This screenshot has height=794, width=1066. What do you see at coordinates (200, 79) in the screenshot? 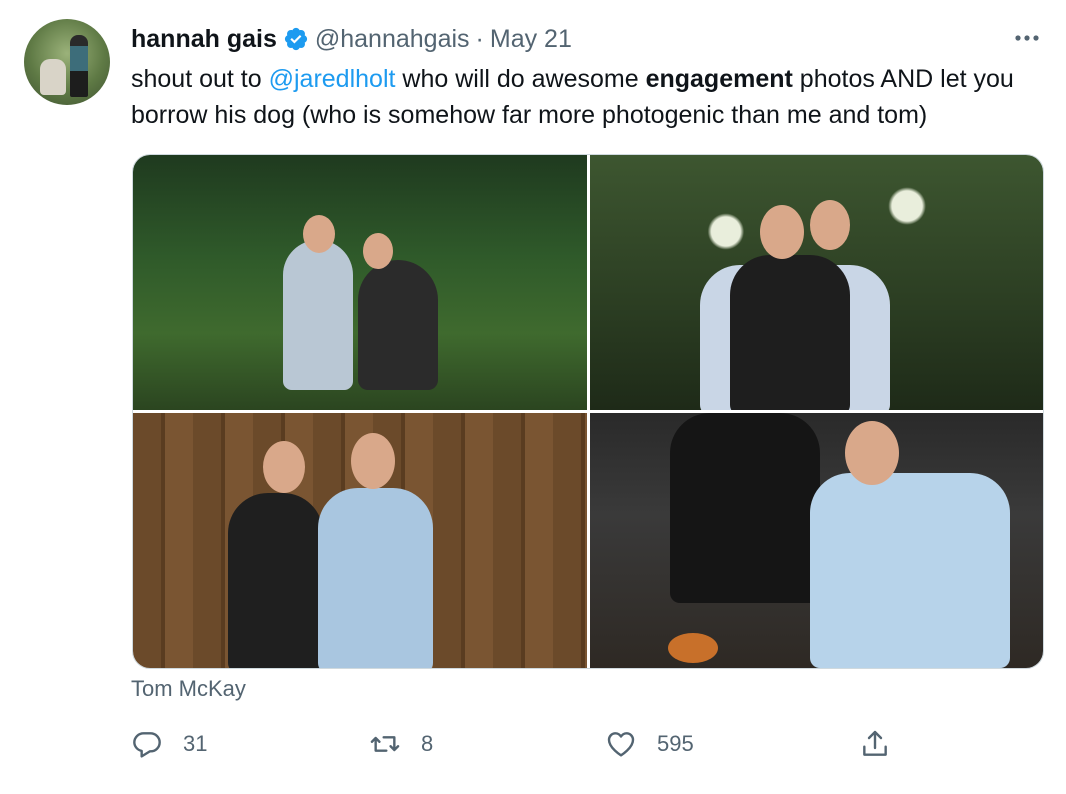
I see `tweet-text-part: shout out to` at bounding box center [200, 79].